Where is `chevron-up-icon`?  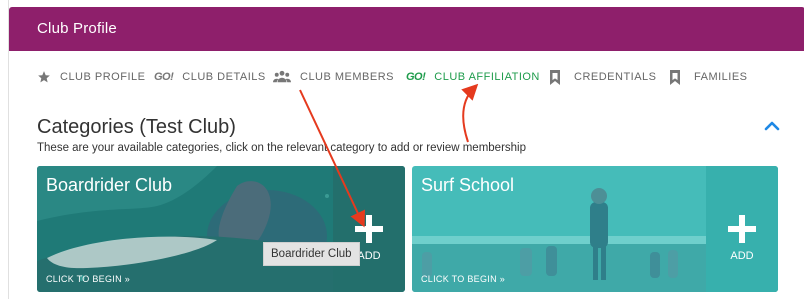 chevron-up-icon is located at coordinates (772, 126).